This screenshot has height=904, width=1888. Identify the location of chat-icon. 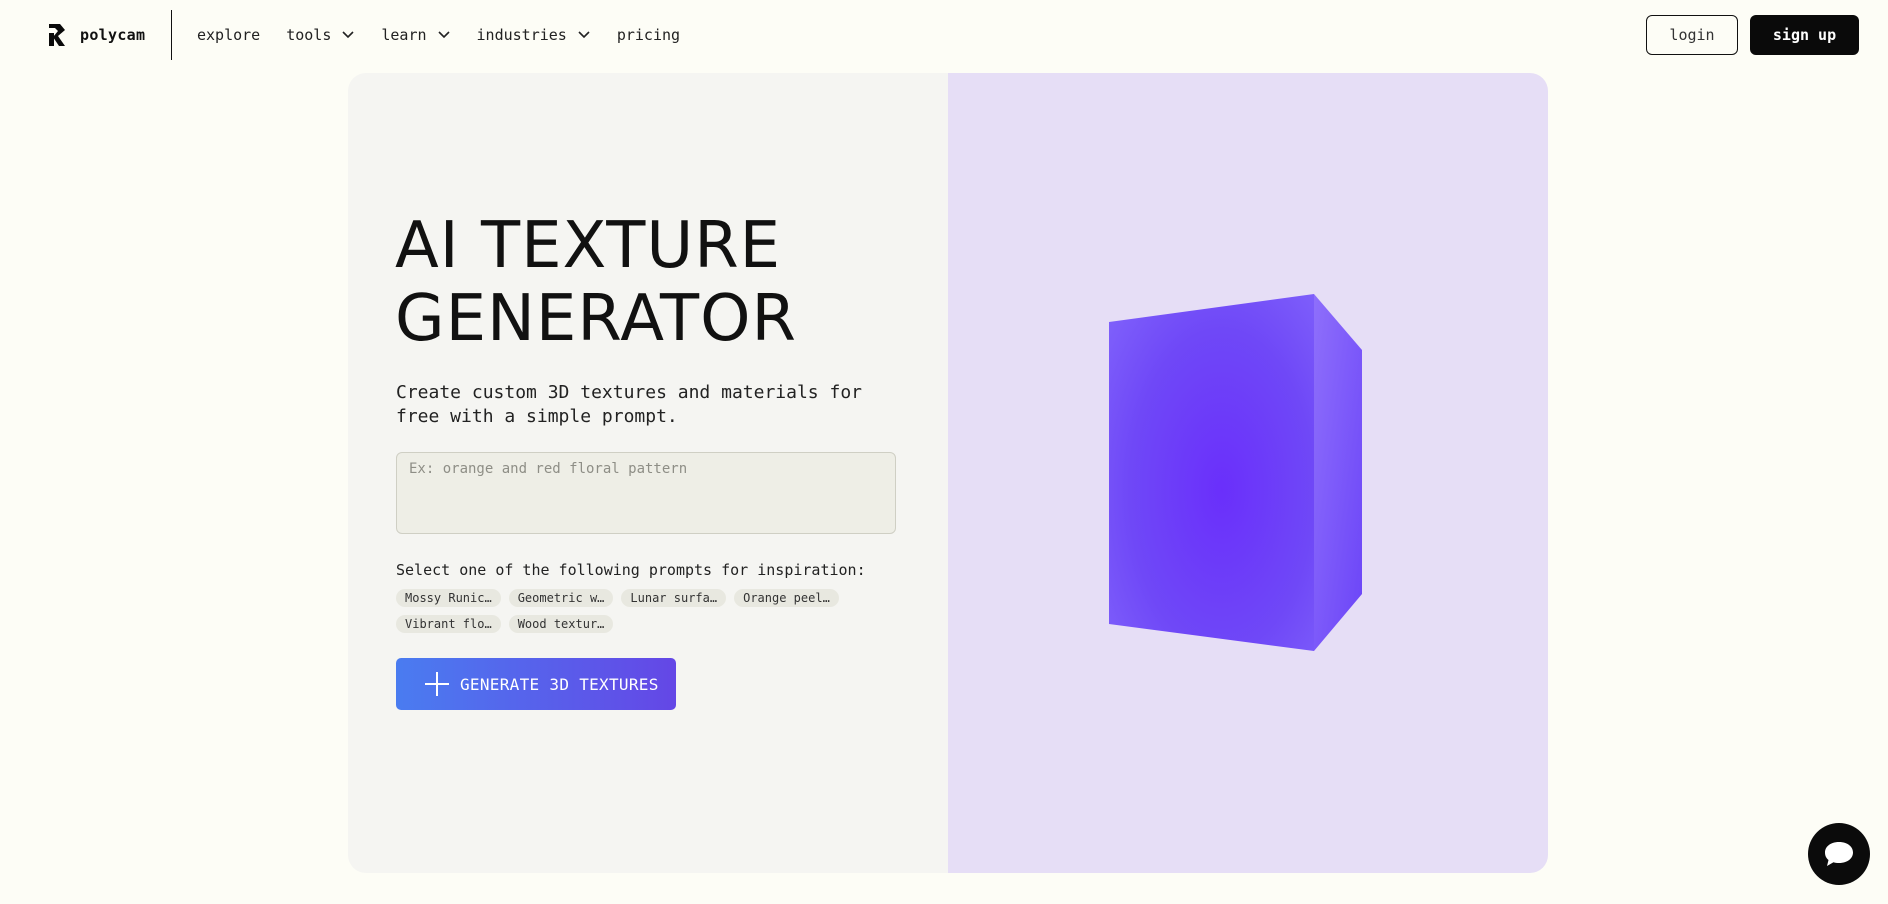
(1839, 854).